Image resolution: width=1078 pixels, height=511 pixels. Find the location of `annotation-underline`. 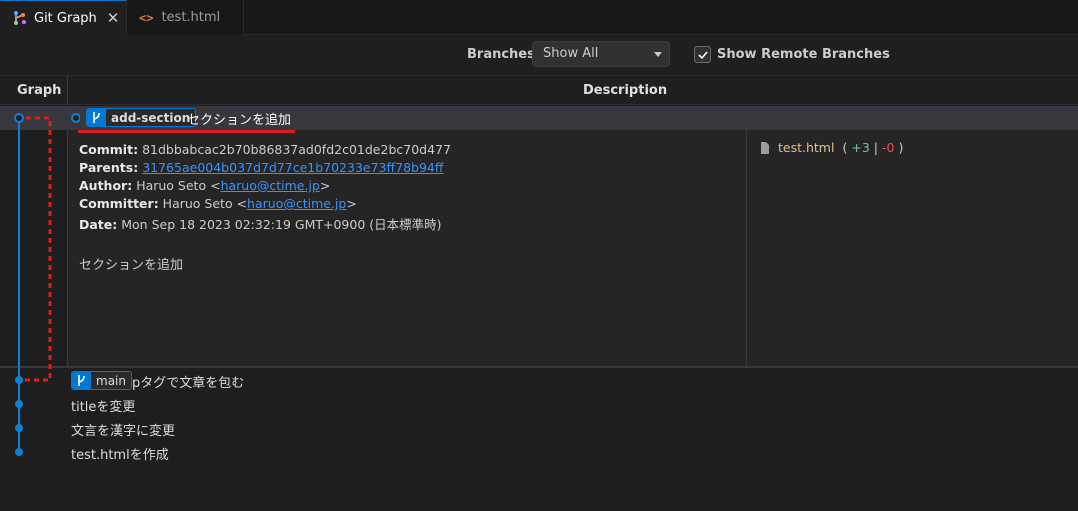

annotation-underline is located at coordinates (186, 131).